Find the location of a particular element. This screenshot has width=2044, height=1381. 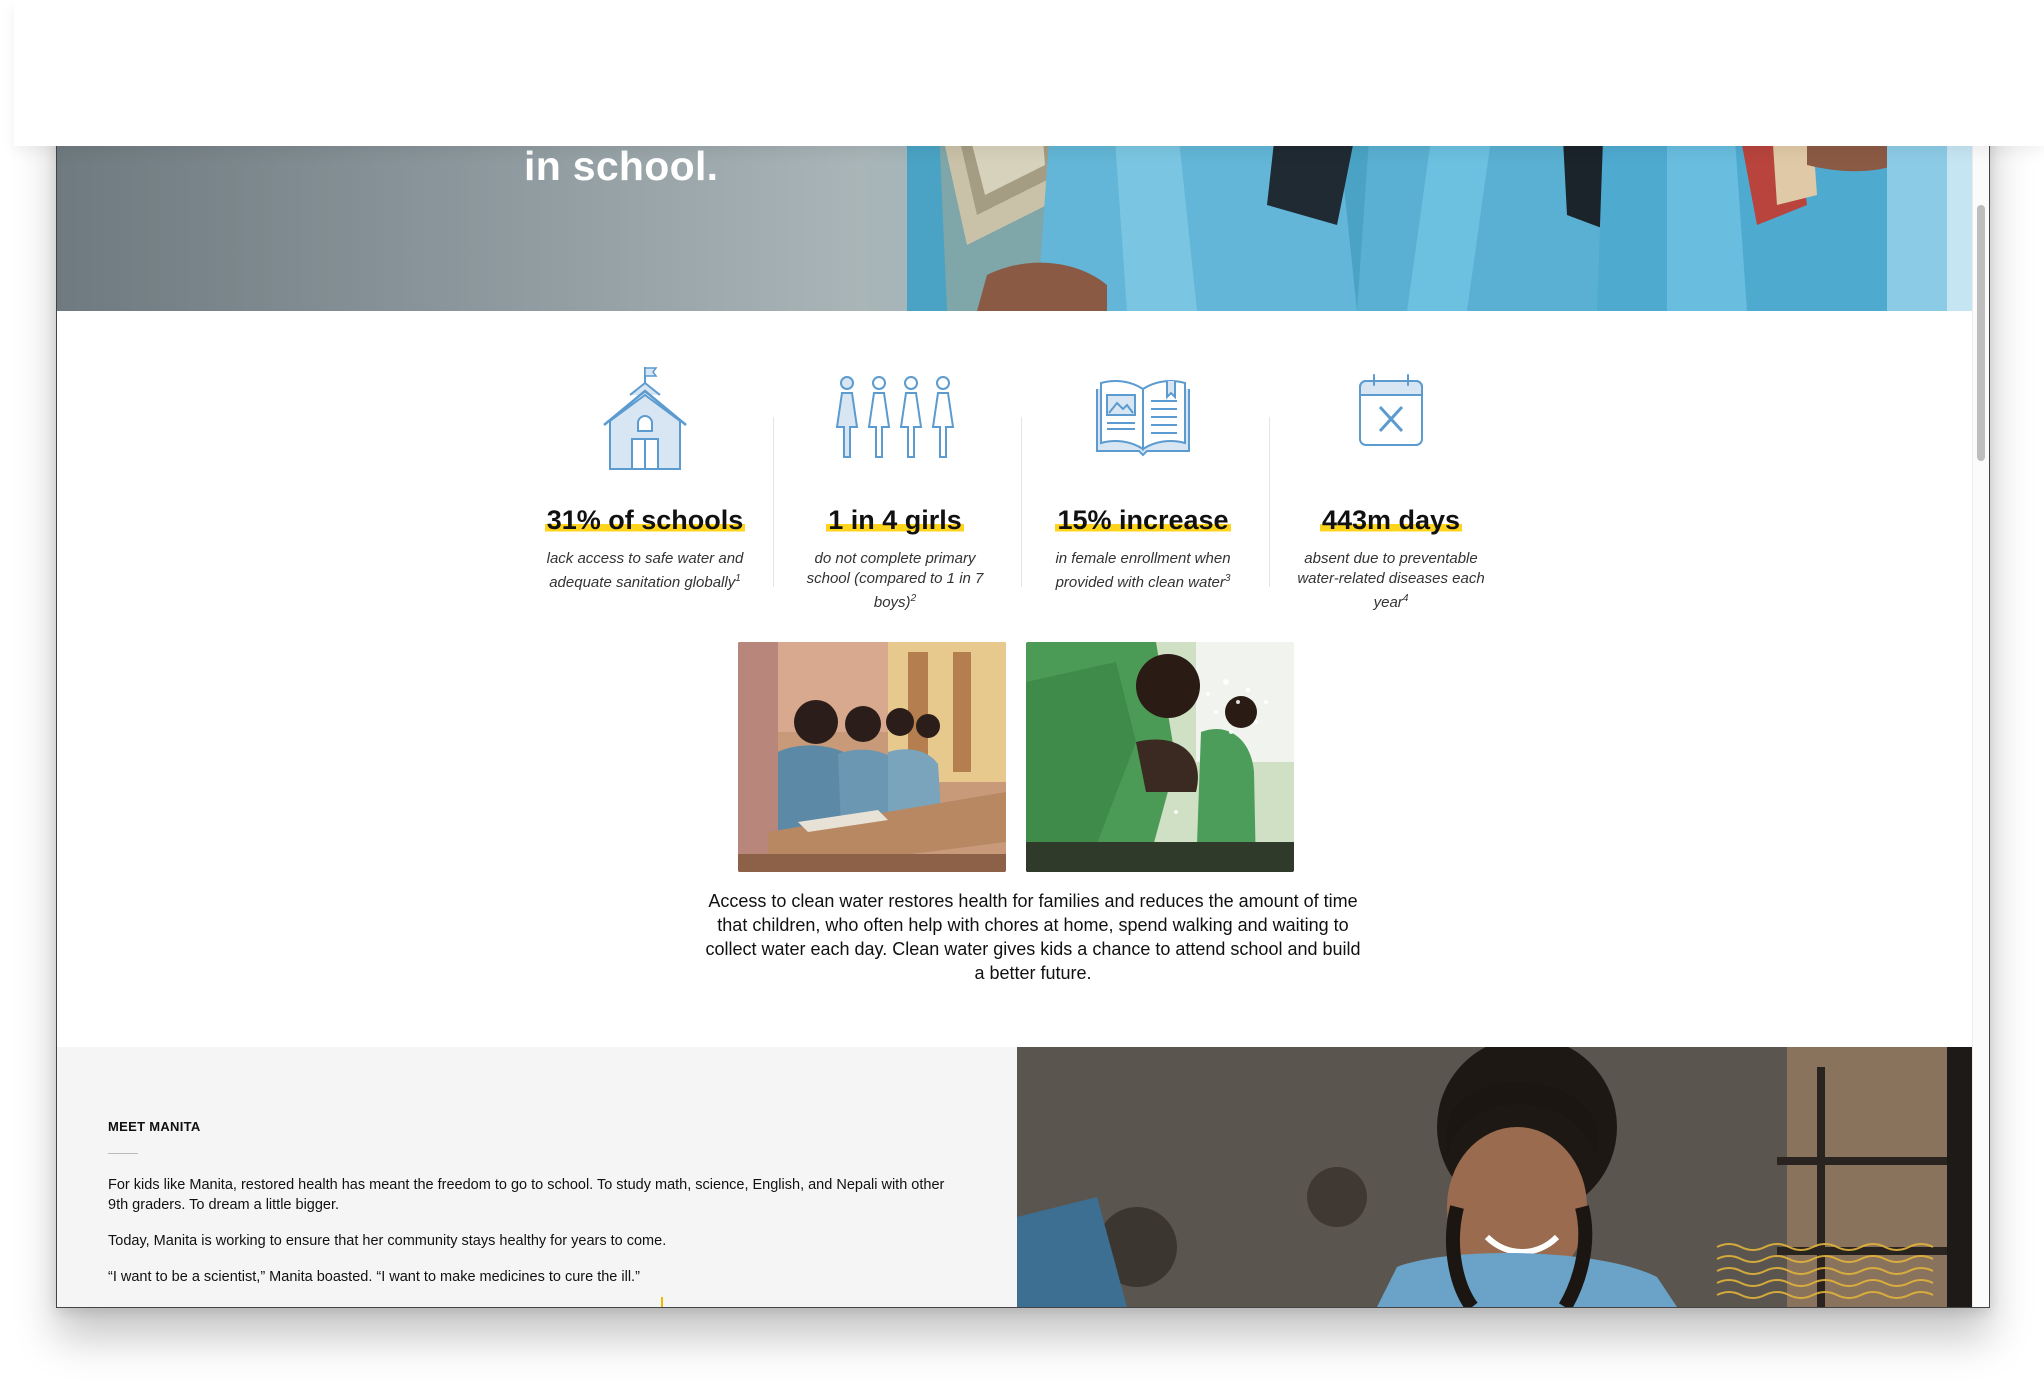

vertical-scrollbar is located at coordinates (1980, 666).